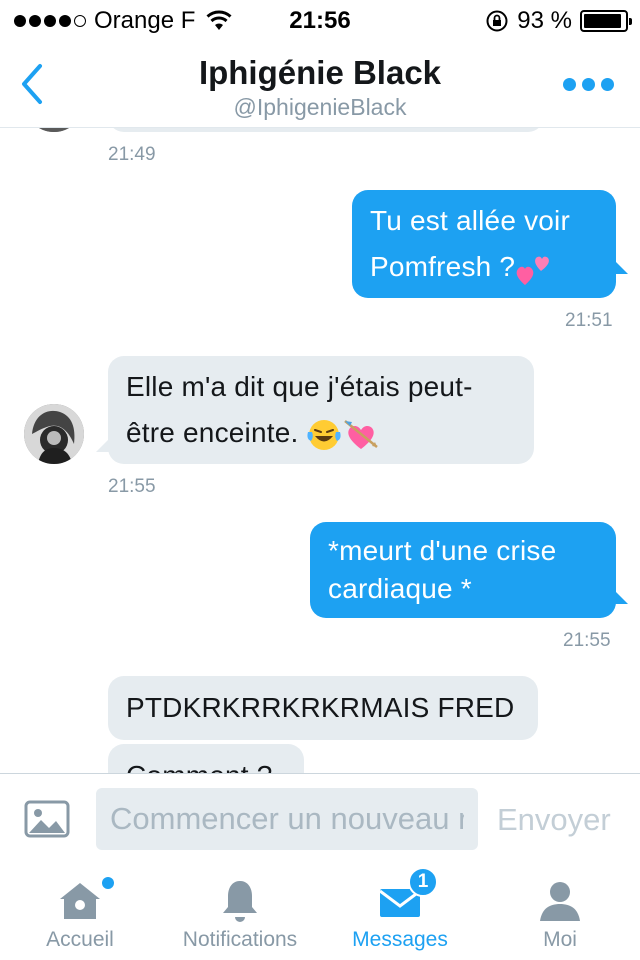 The height and width of the screenshot is (960, 640). What do you see at coordinates (589, 320) in the screenshot?
I see `message-time: 21:51` at bounding box center [589, 320].